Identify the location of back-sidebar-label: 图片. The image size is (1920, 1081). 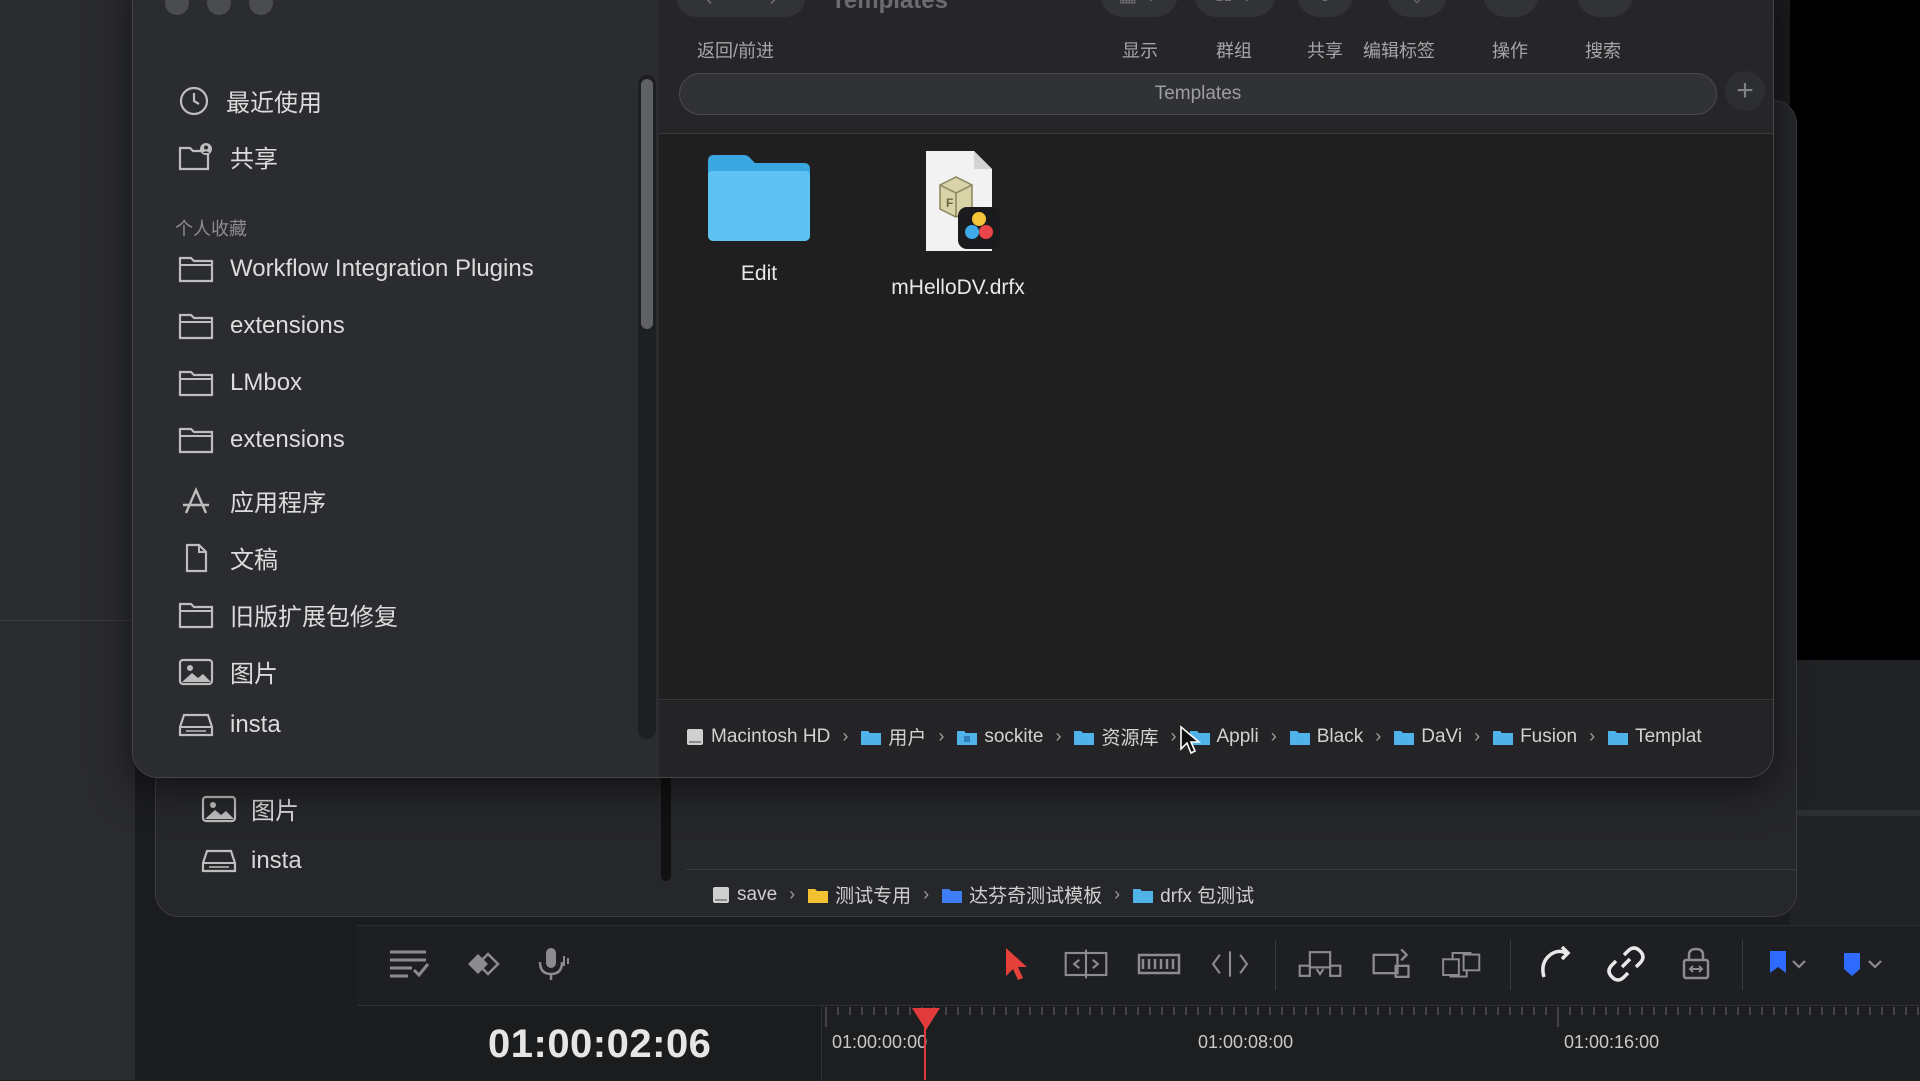
(275, 811).